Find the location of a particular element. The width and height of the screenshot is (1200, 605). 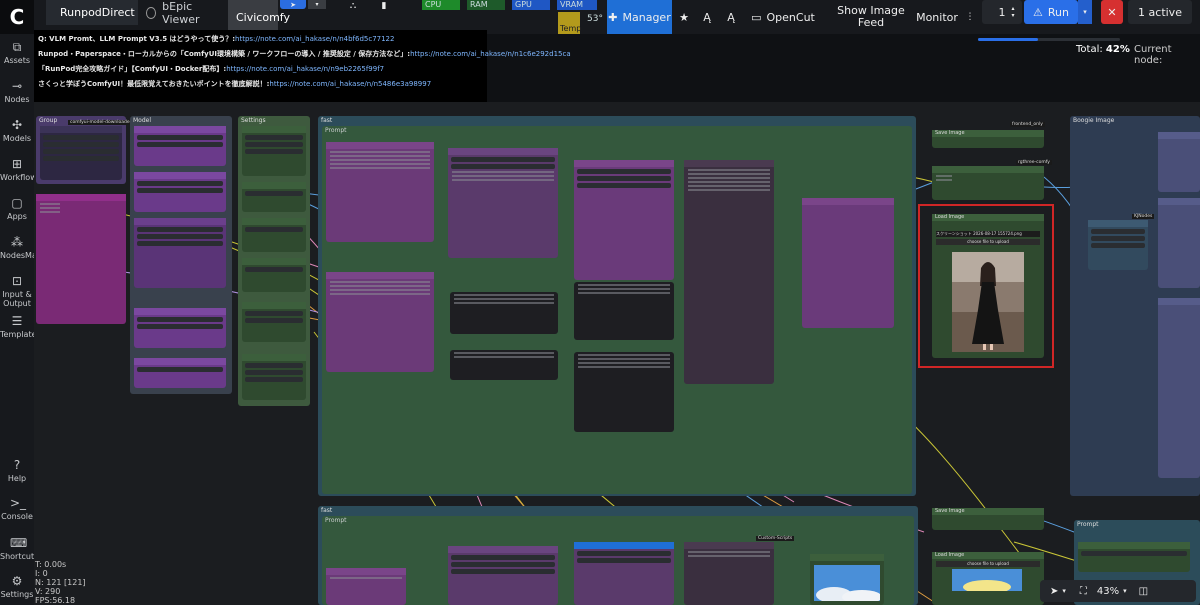

sidebar-item-settings: ⚙ Settings is located at coordinates (17, 586).